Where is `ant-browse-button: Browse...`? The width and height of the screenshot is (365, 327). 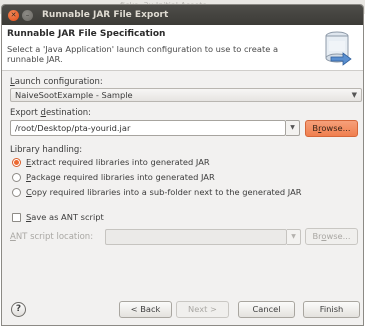 ant-browse-button: Browse... is located at coordinates (331, 236).